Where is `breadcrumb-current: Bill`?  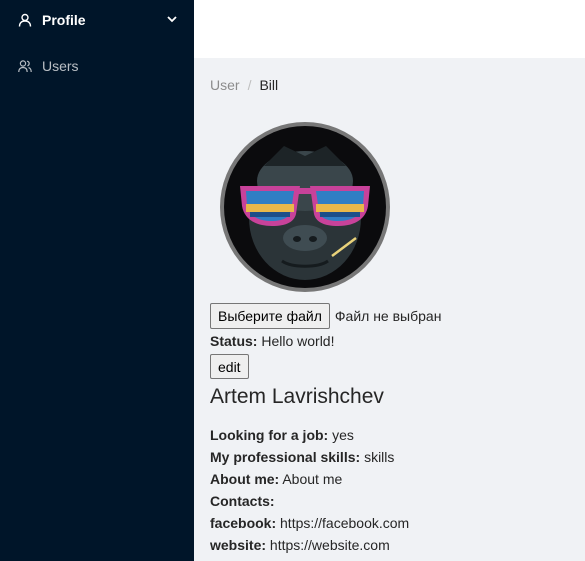
breadcrumb-current: Bill is located at coordinates (269, 85).